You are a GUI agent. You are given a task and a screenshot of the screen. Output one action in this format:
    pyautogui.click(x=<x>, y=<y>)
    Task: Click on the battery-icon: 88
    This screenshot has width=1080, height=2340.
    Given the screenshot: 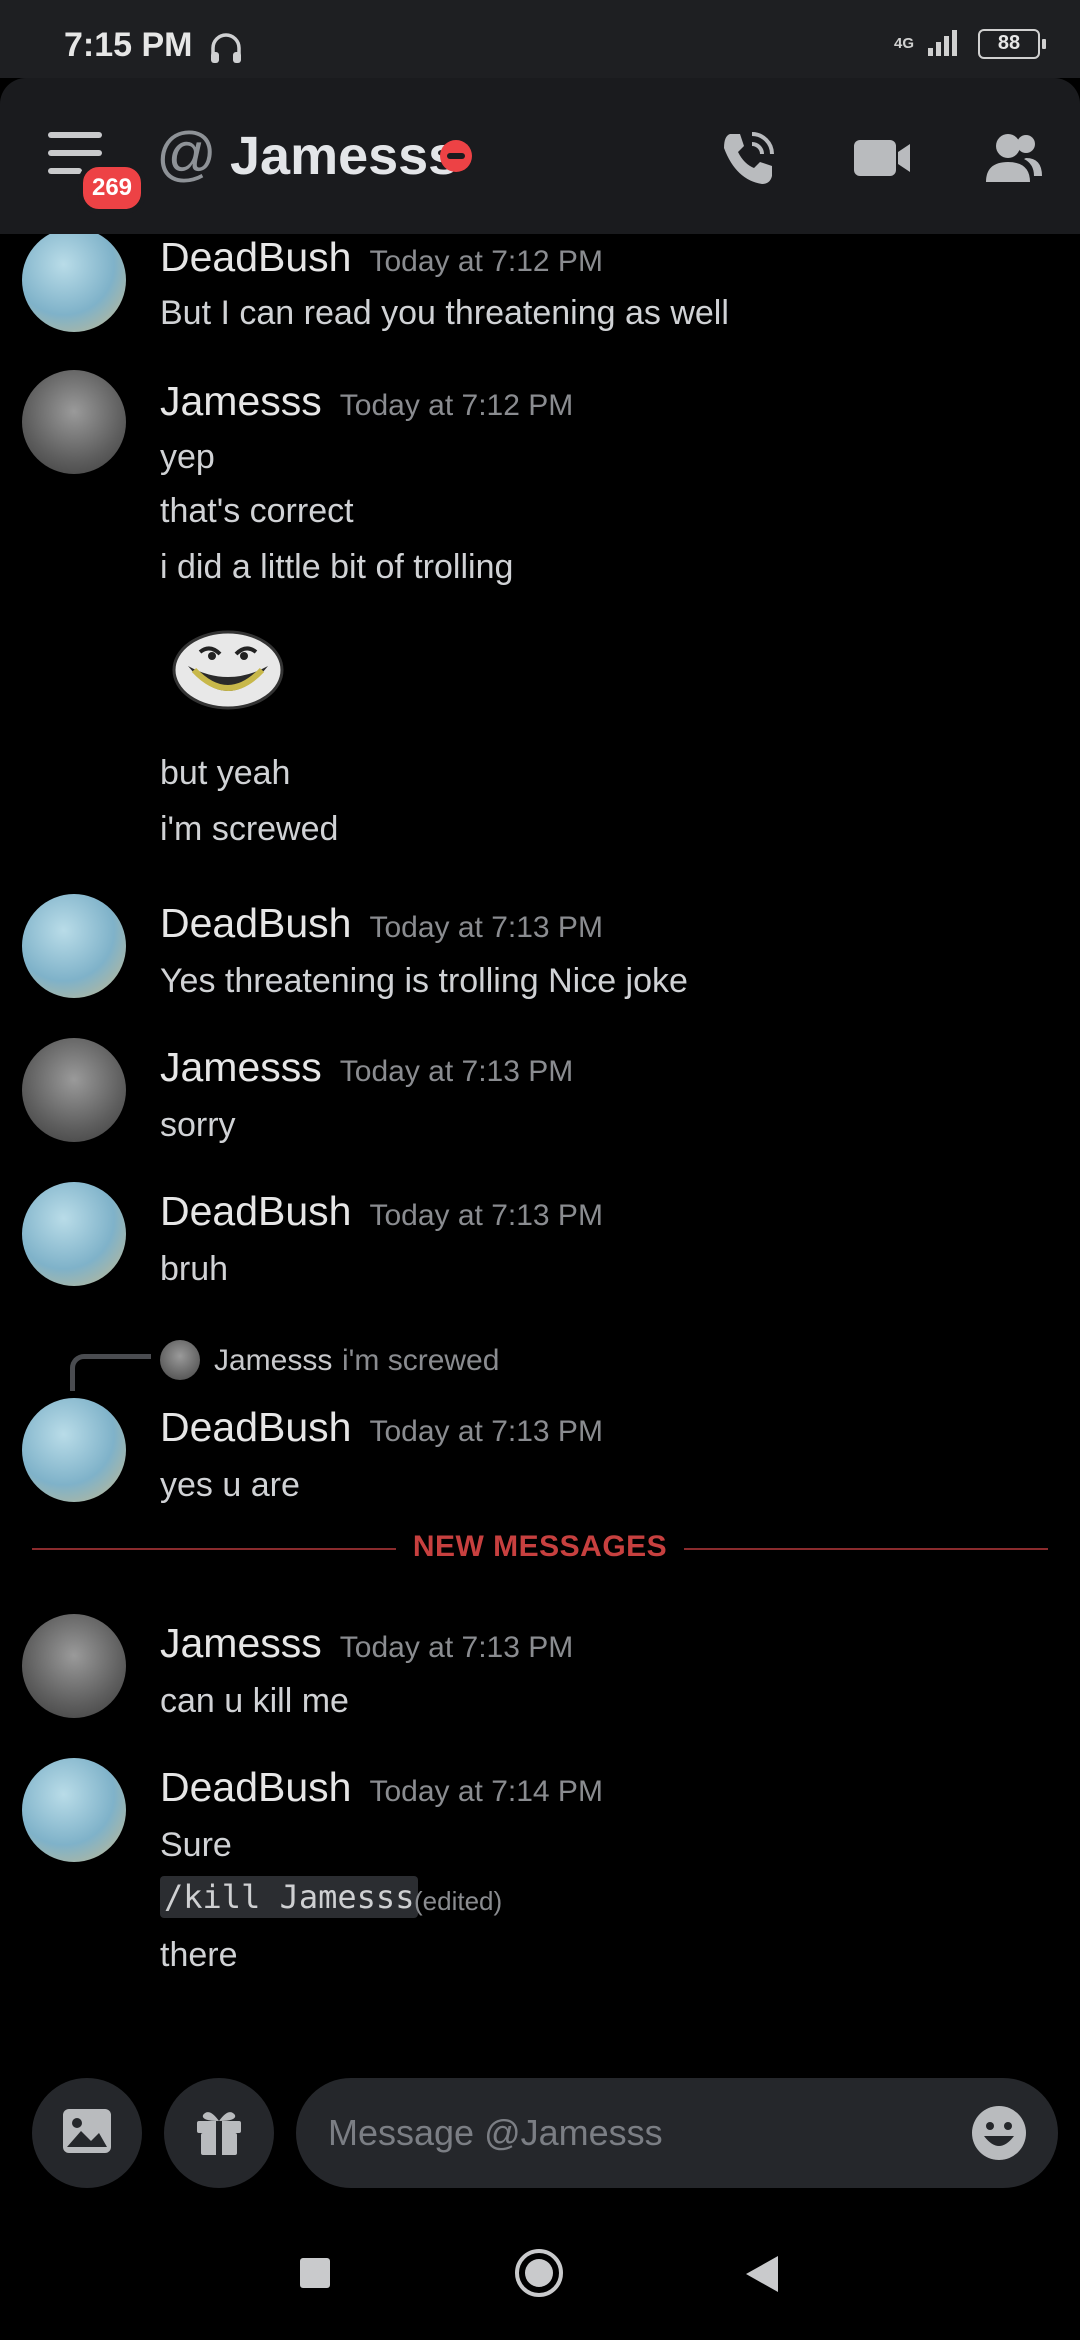 What is the action you would take?
    pyautogui.click(x=1012, y=43)
    